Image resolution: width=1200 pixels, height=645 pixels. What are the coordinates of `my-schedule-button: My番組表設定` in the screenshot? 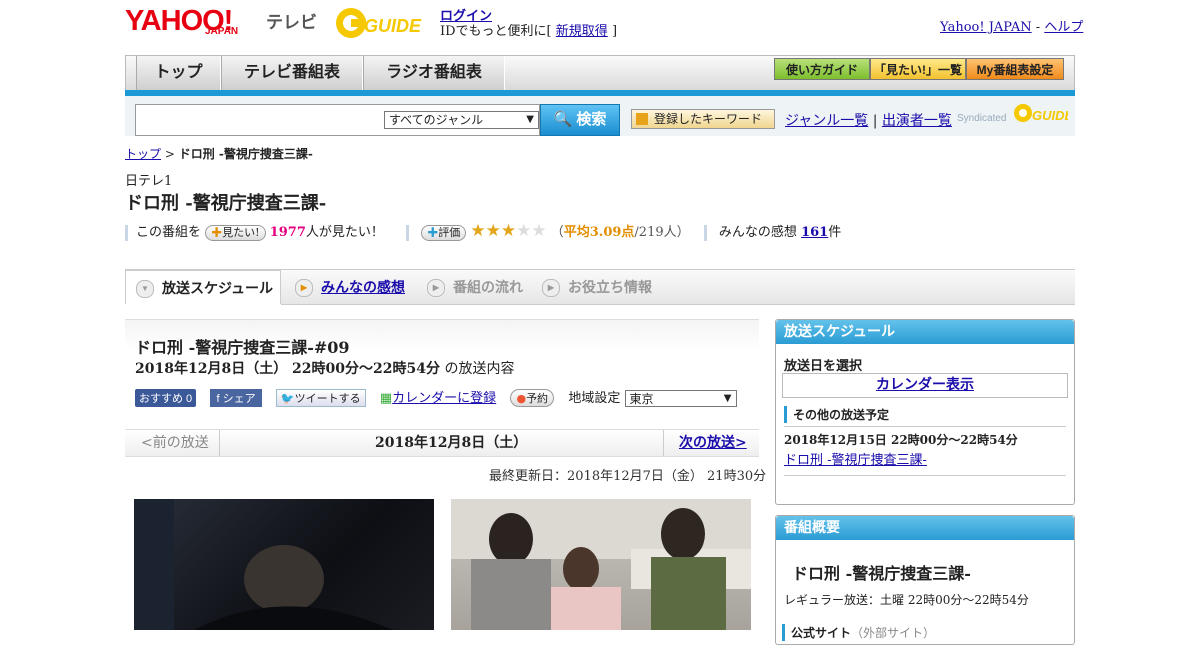 It's located at (1015, 69).